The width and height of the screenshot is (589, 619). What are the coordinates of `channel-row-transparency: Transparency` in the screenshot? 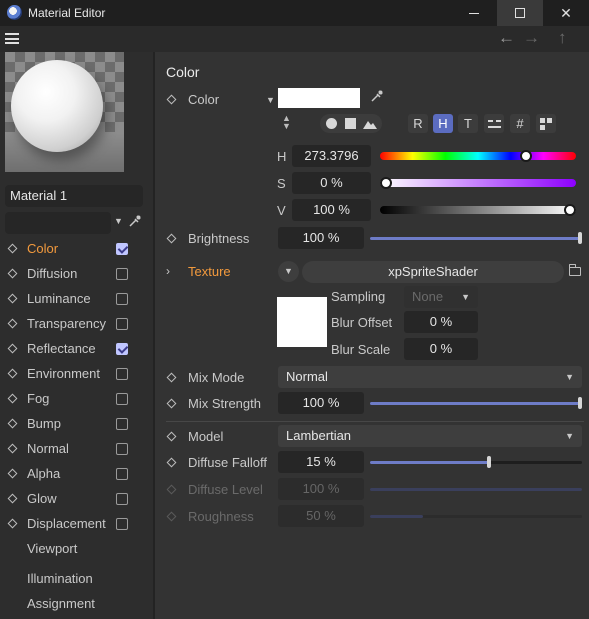 It's located at (76, 324).